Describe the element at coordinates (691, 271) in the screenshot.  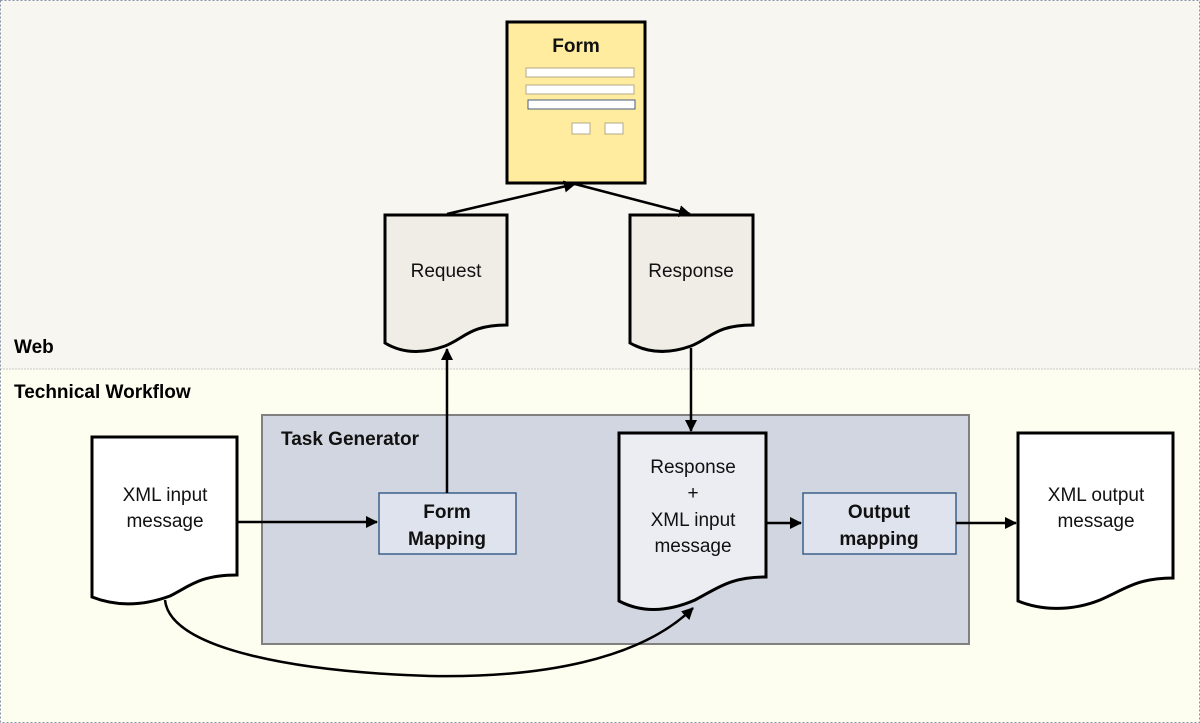
I see `response-document-label: Response` at that location.